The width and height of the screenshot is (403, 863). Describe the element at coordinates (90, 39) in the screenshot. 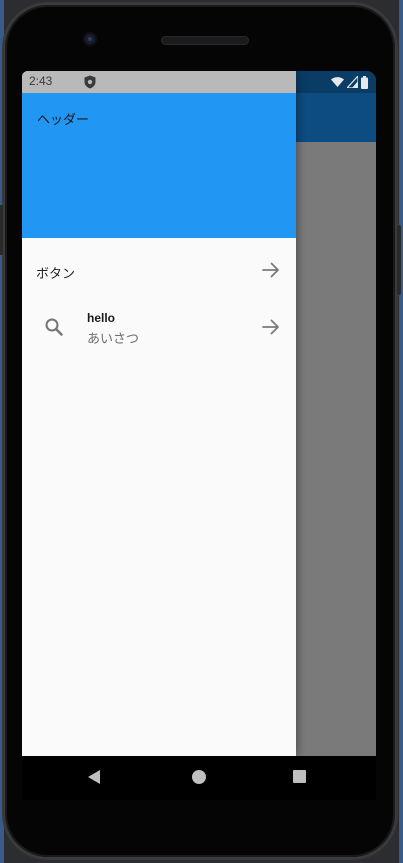

I see `front-camera` at that location.